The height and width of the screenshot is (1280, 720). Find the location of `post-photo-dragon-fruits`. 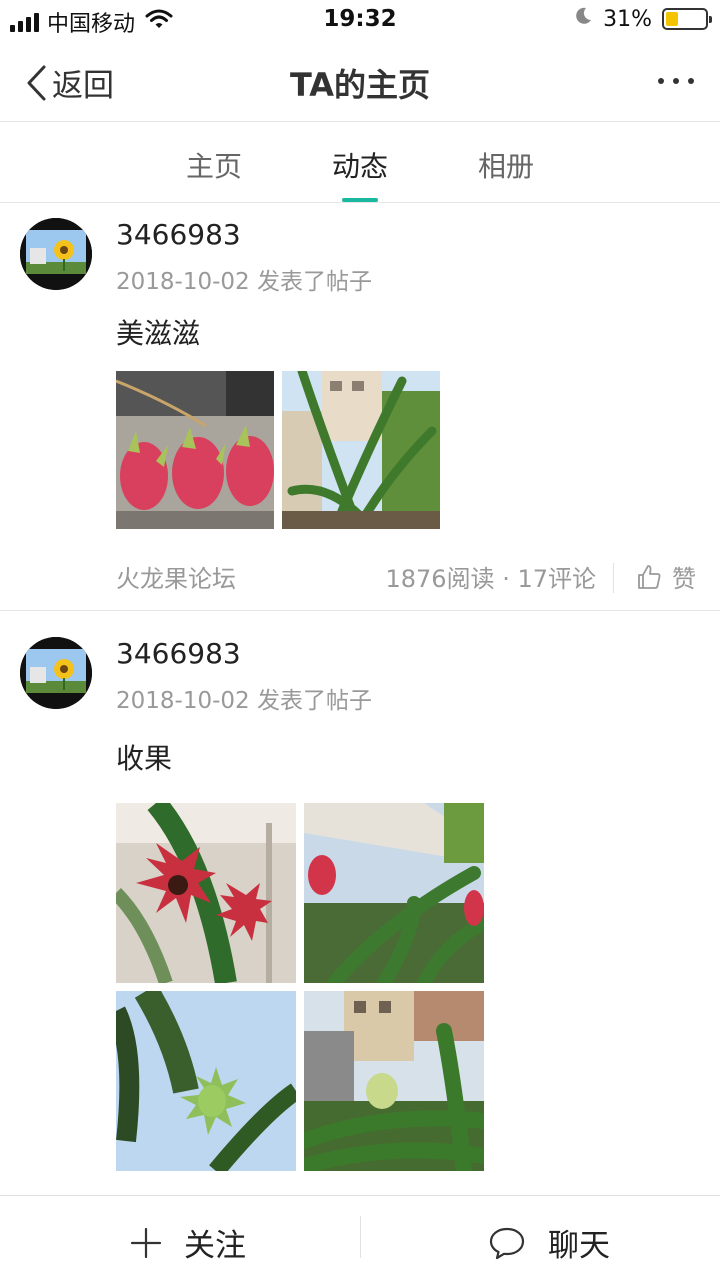

post-photo-dragon-fruits is located at coordinates (195, 450).